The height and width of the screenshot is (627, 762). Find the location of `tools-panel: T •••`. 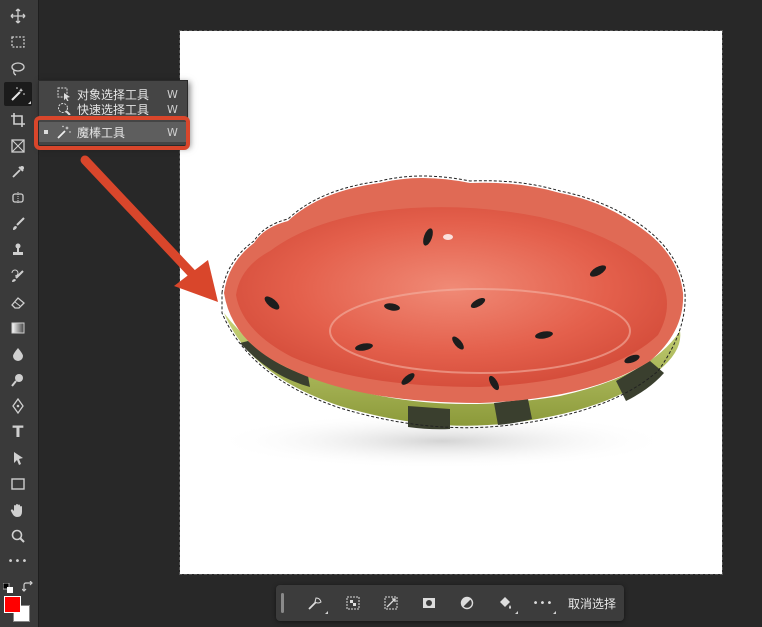

tools-panel: T ••• is located at coordinates (19, 313).